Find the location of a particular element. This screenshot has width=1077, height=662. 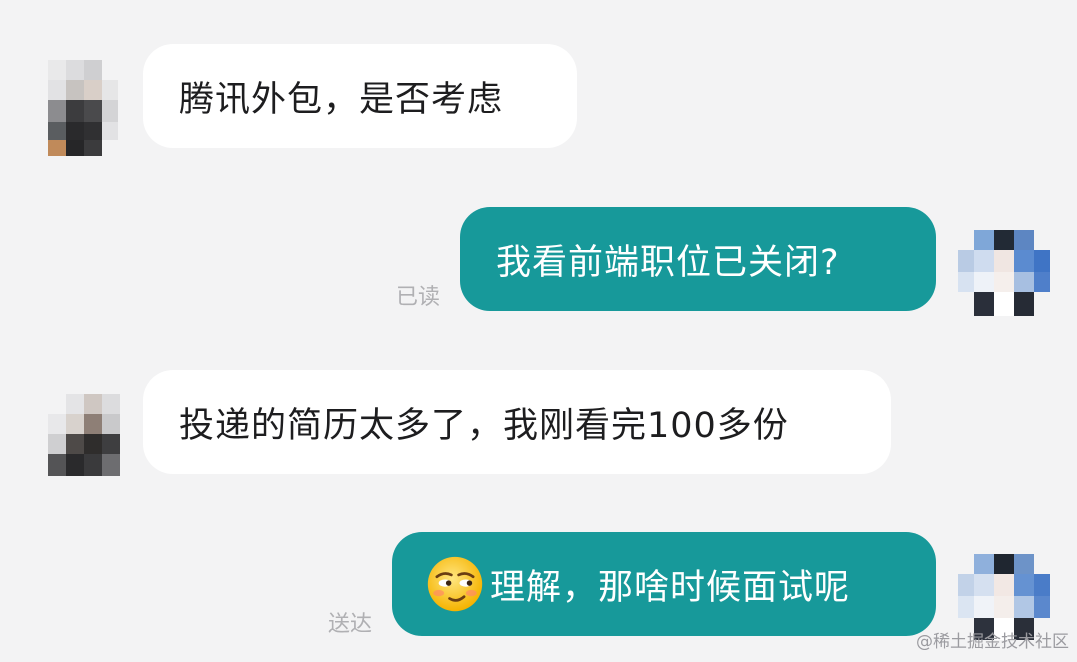

smirk-emoji-icon is located at coordinates (455, 584).